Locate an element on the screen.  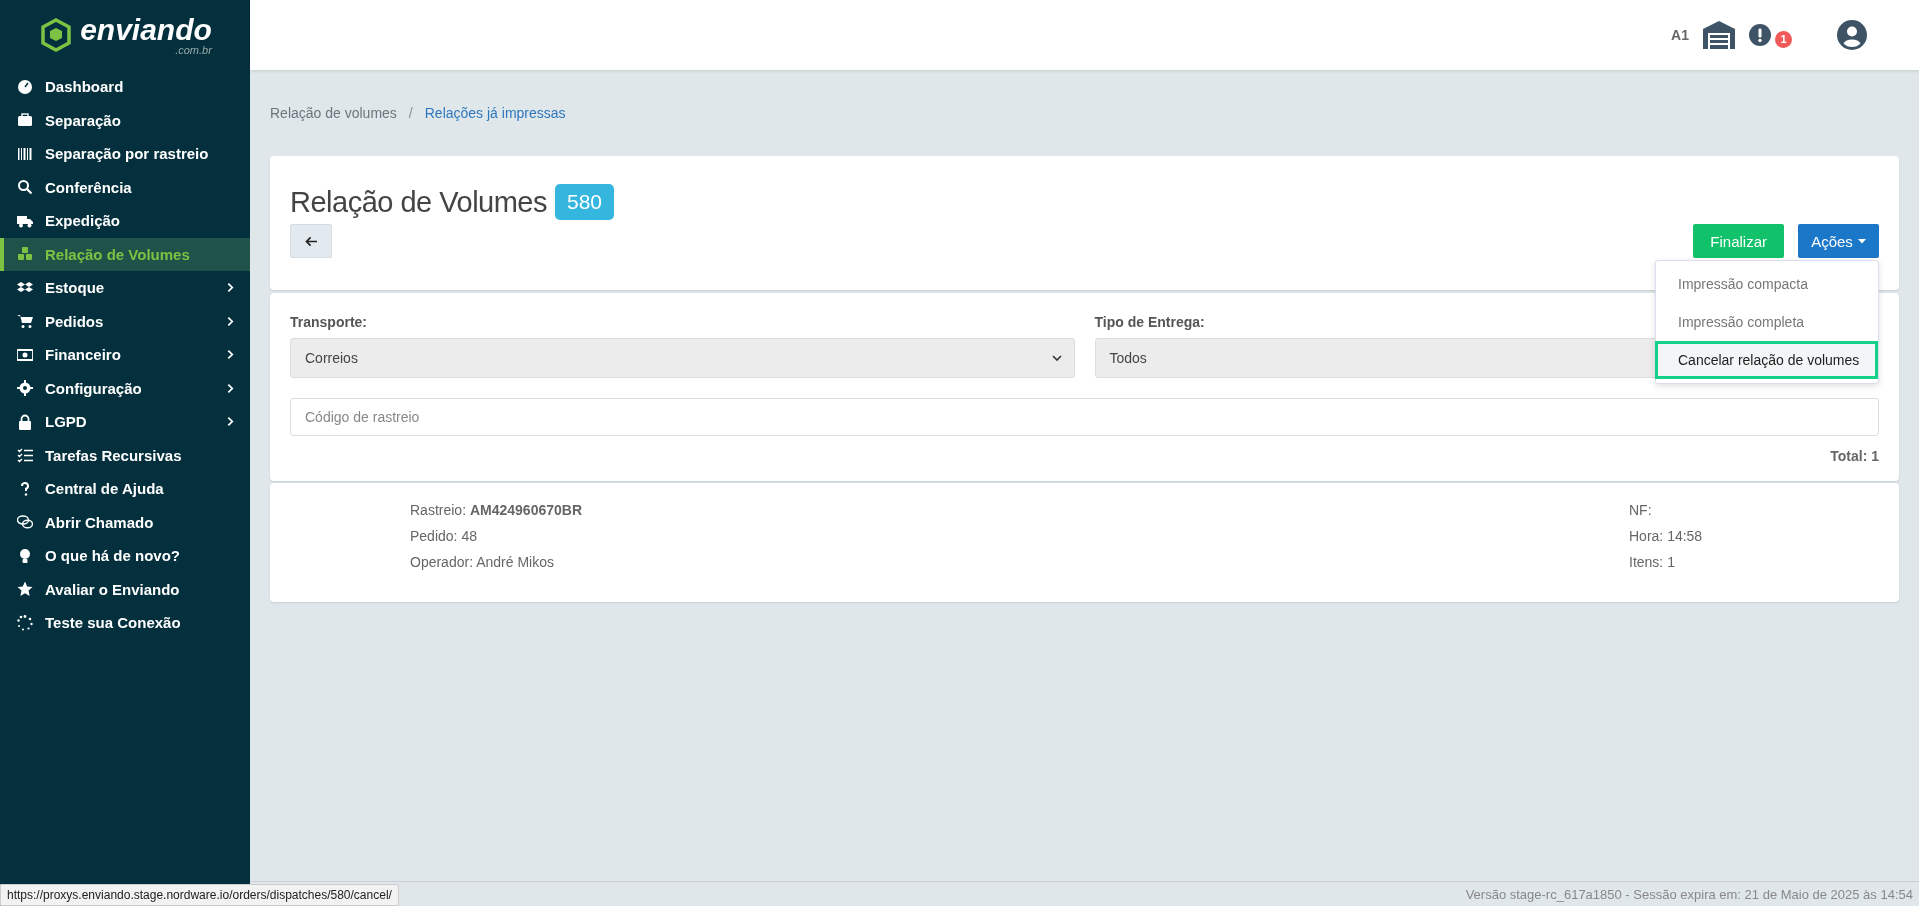
sidebar-item: Configuração is located at coordinates (125, 388).